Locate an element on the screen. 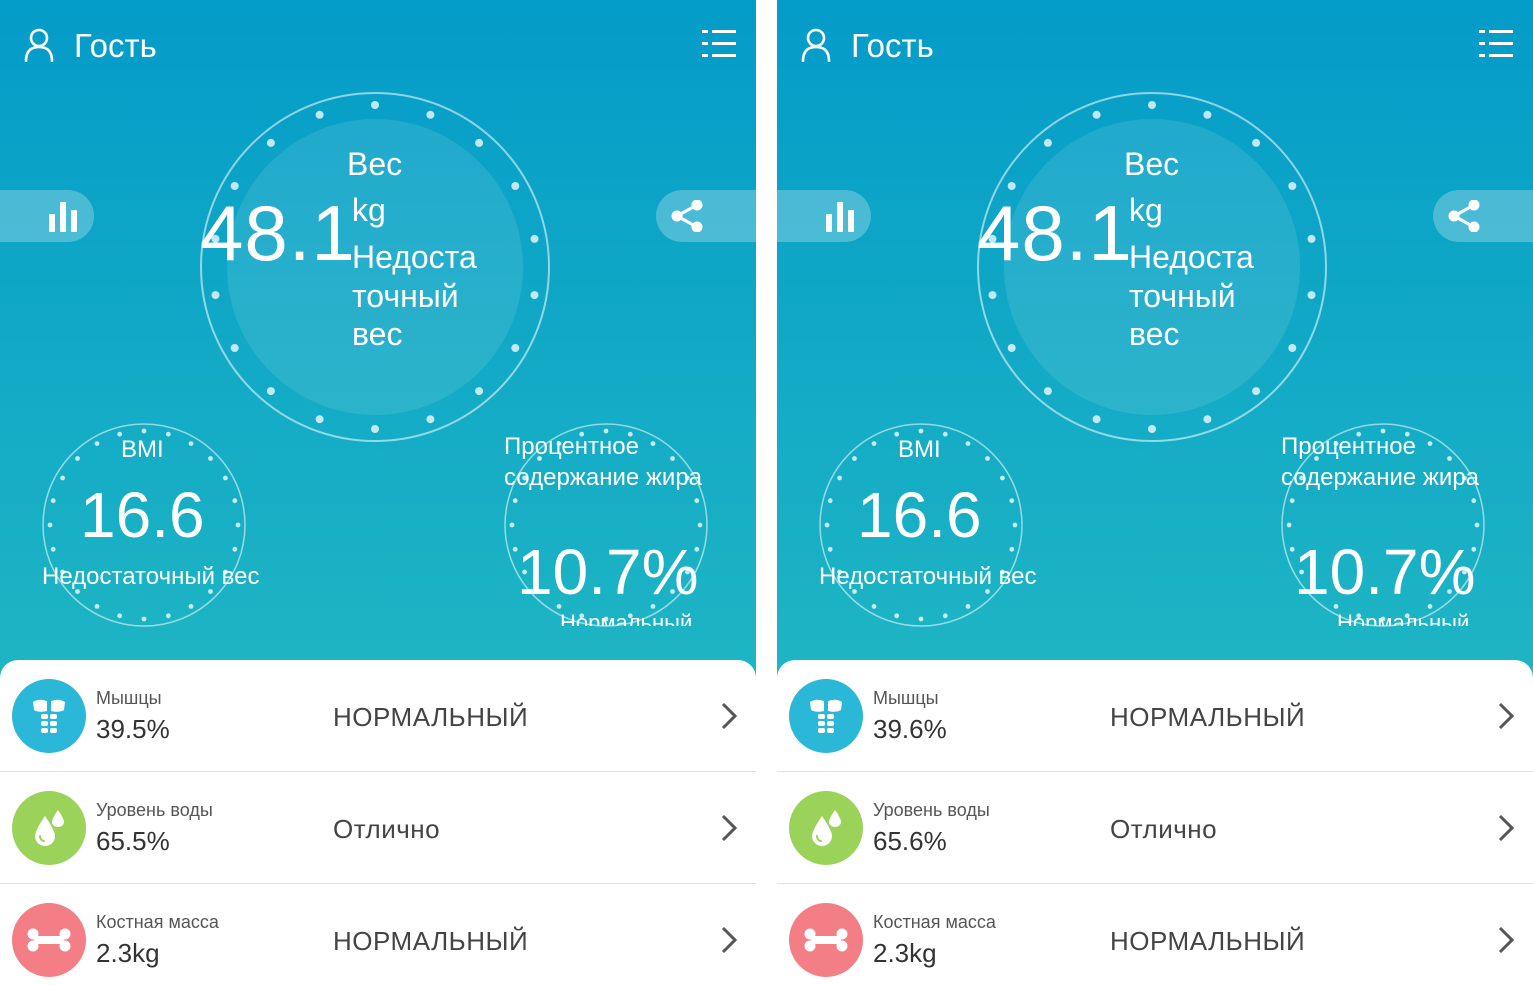 This screenshot has height=985, width=1533. muscle-icon is located at coordinates (826, 716).